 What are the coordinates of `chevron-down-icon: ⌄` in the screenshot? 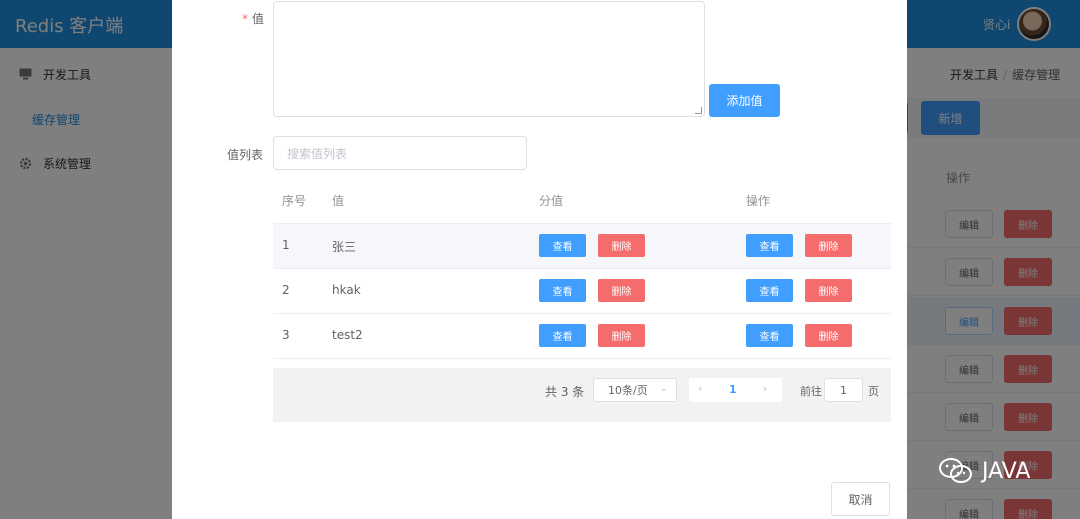 It's located at (663, 388).